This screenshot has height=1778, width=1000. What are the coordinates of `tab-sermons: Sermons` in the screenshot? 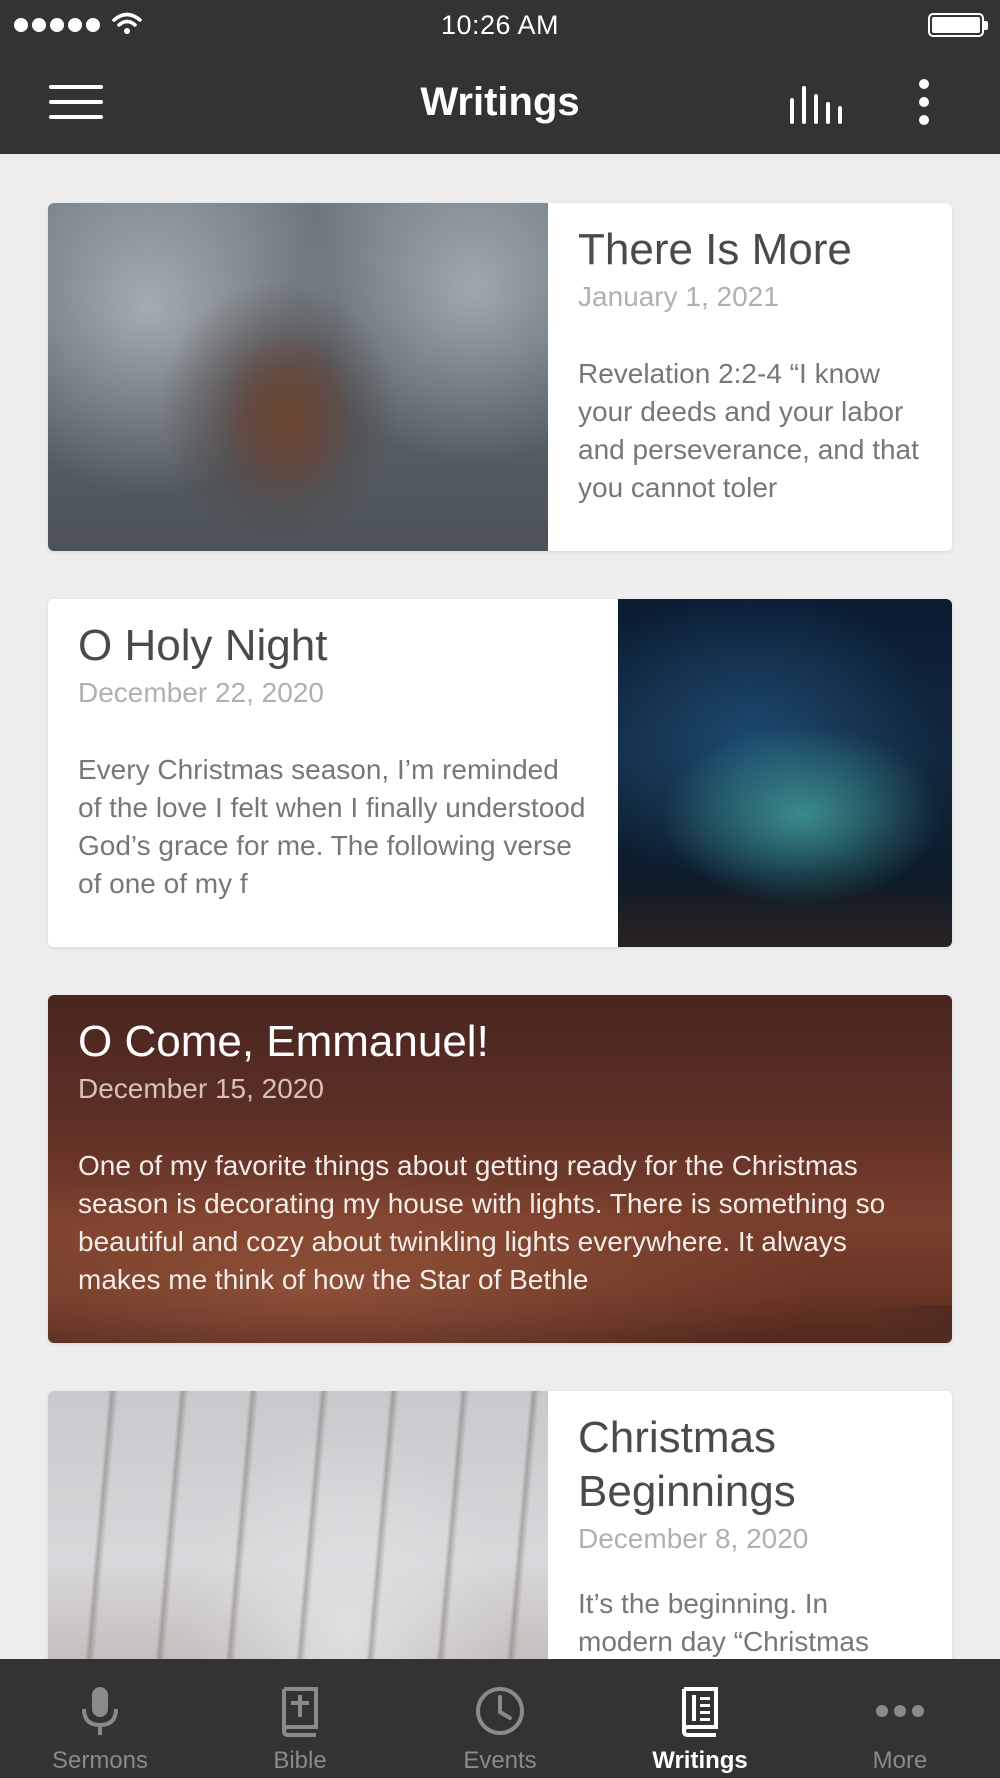 It's located at (100, 1718).